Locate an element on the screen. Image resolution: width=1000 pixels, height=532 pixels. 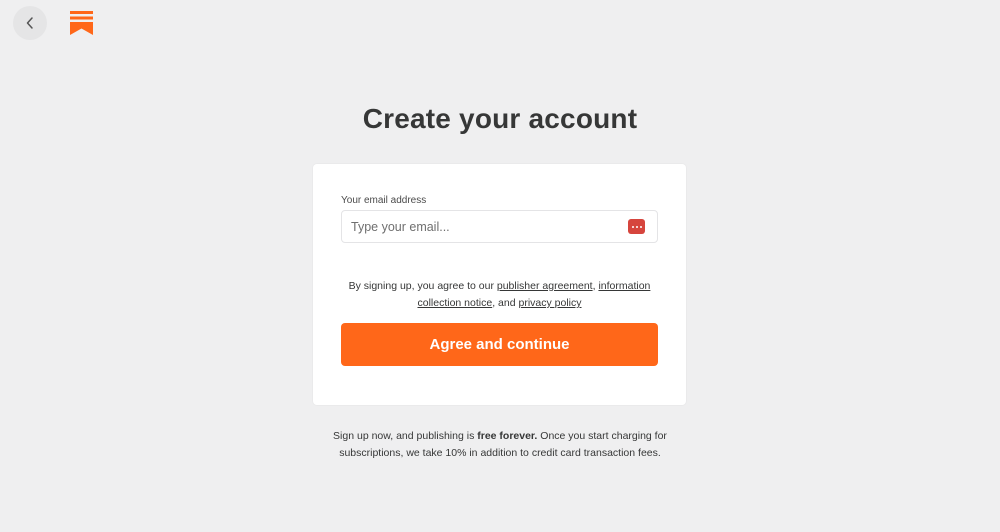
email-field-wrapper is located at coordinates (499, 226).